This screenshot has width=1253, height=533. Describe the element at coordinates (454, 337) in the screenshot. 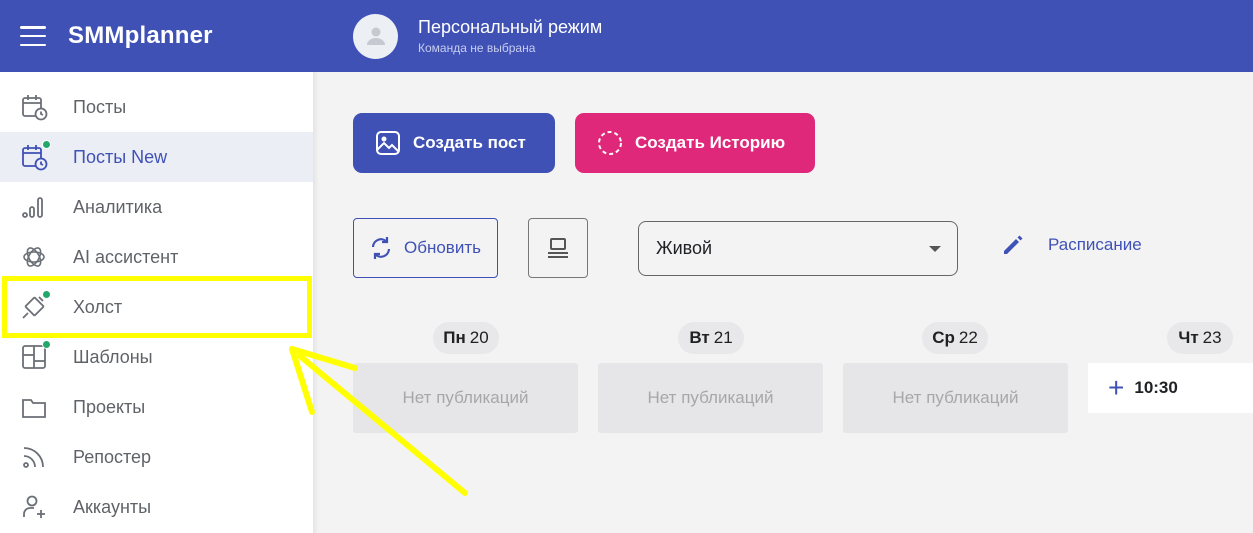

I see `day-name: Пн` at that location.